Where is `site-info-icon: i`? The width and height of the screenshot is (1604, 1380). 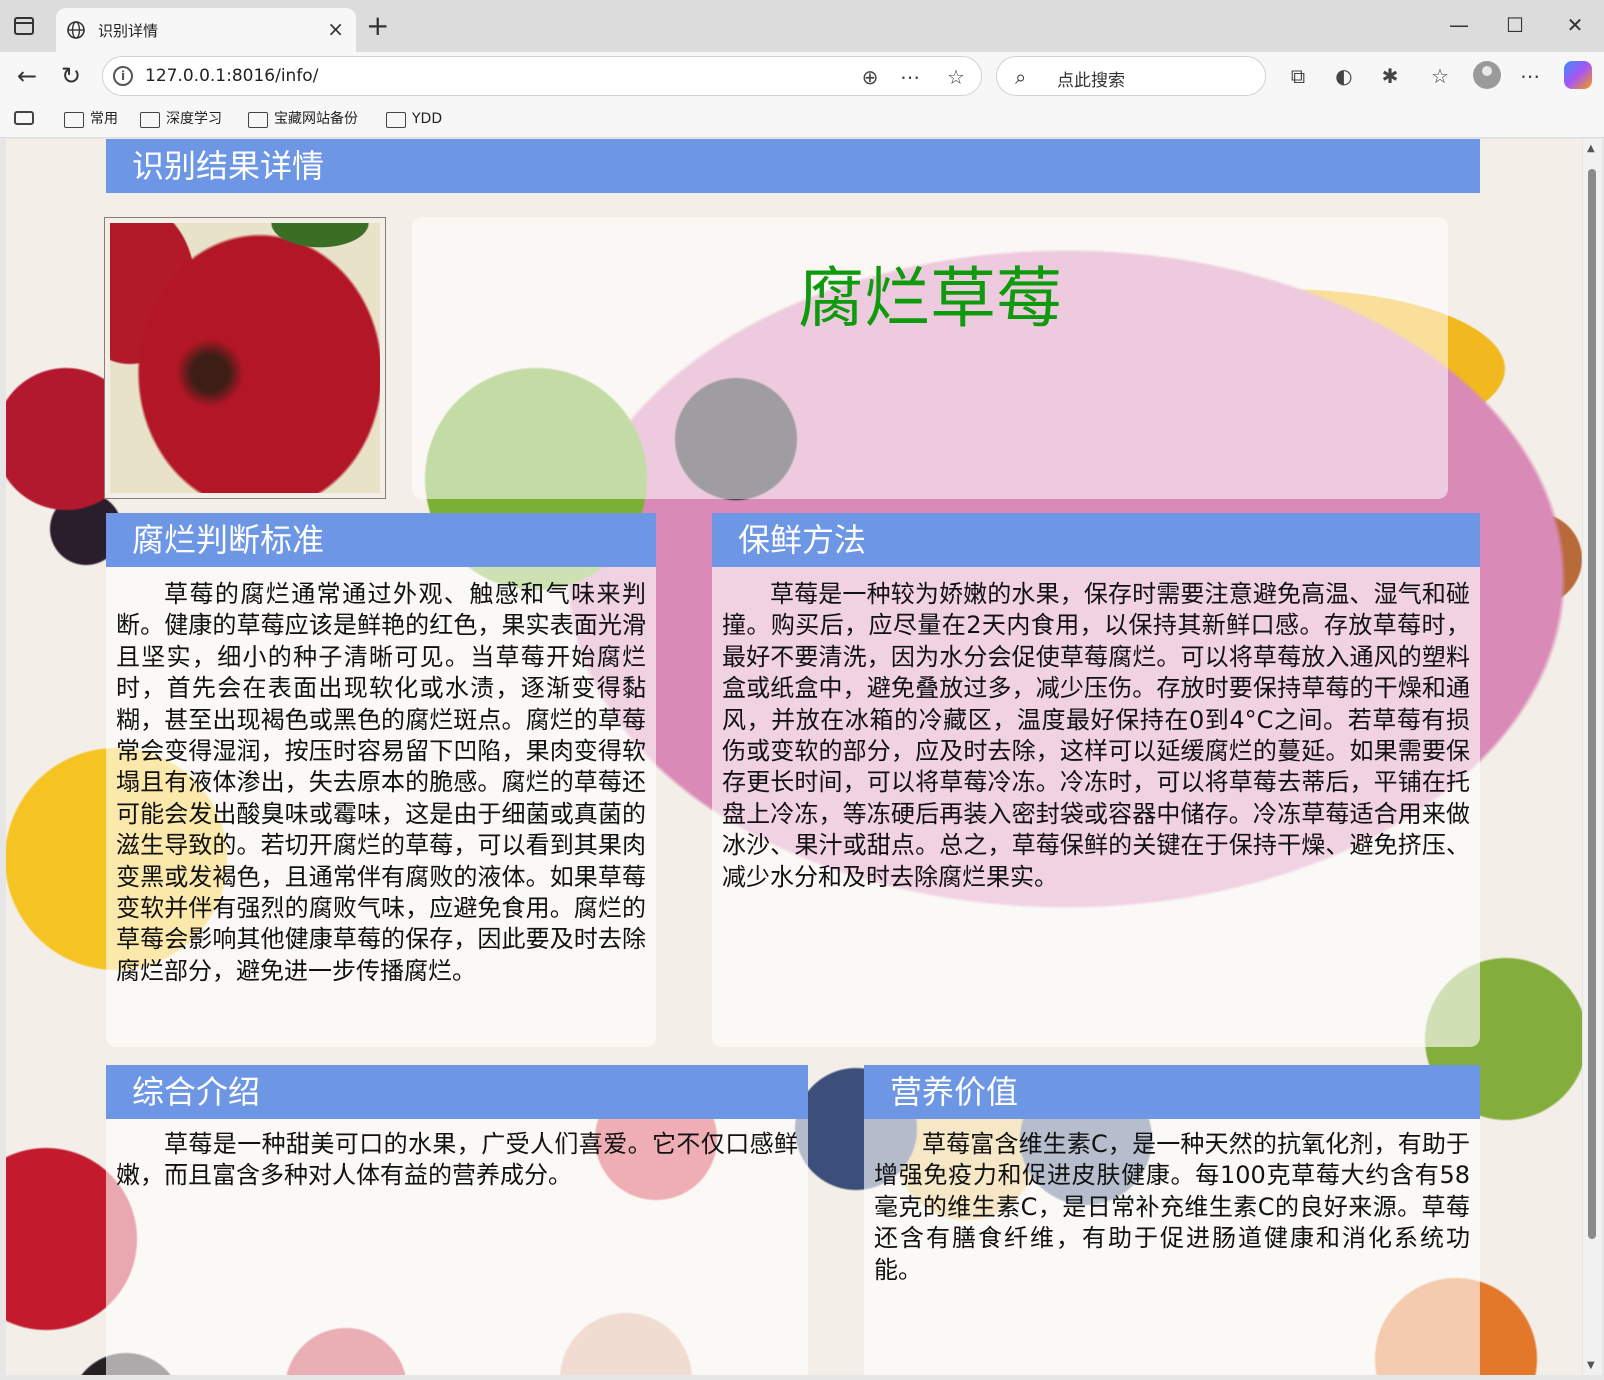
site-info-icon: i is located at coordinates (123, 76).